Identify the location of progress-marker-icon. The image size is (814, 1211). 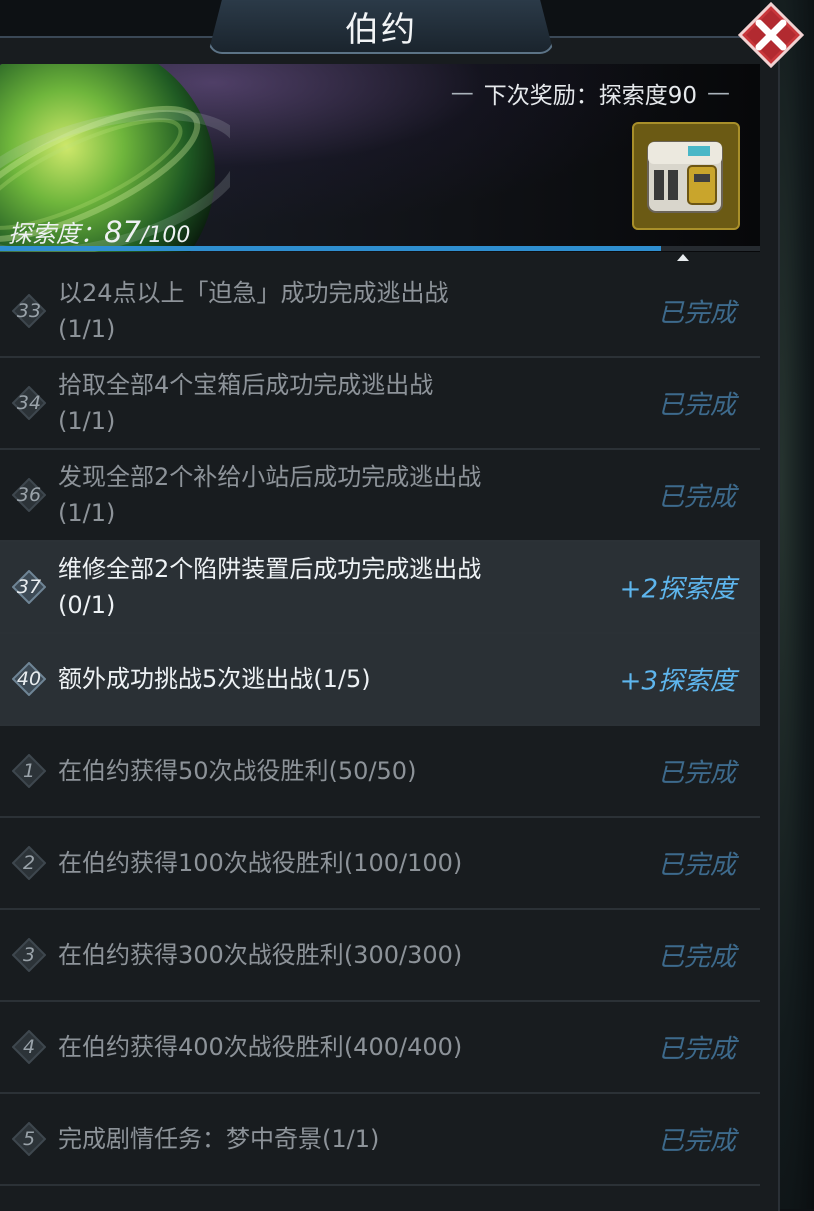
(683, 257).